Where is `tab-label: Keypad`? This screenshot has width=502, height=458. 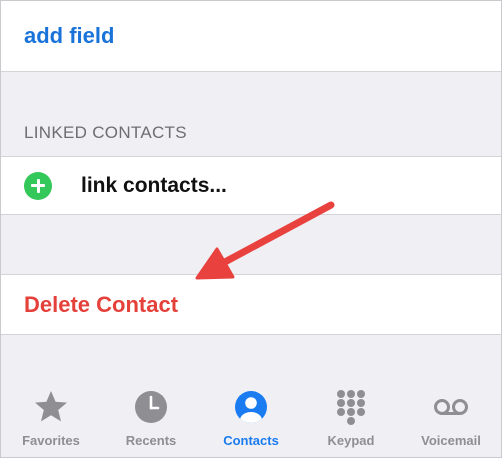 tab-label: Keypad is located at coordinates (351, 440).